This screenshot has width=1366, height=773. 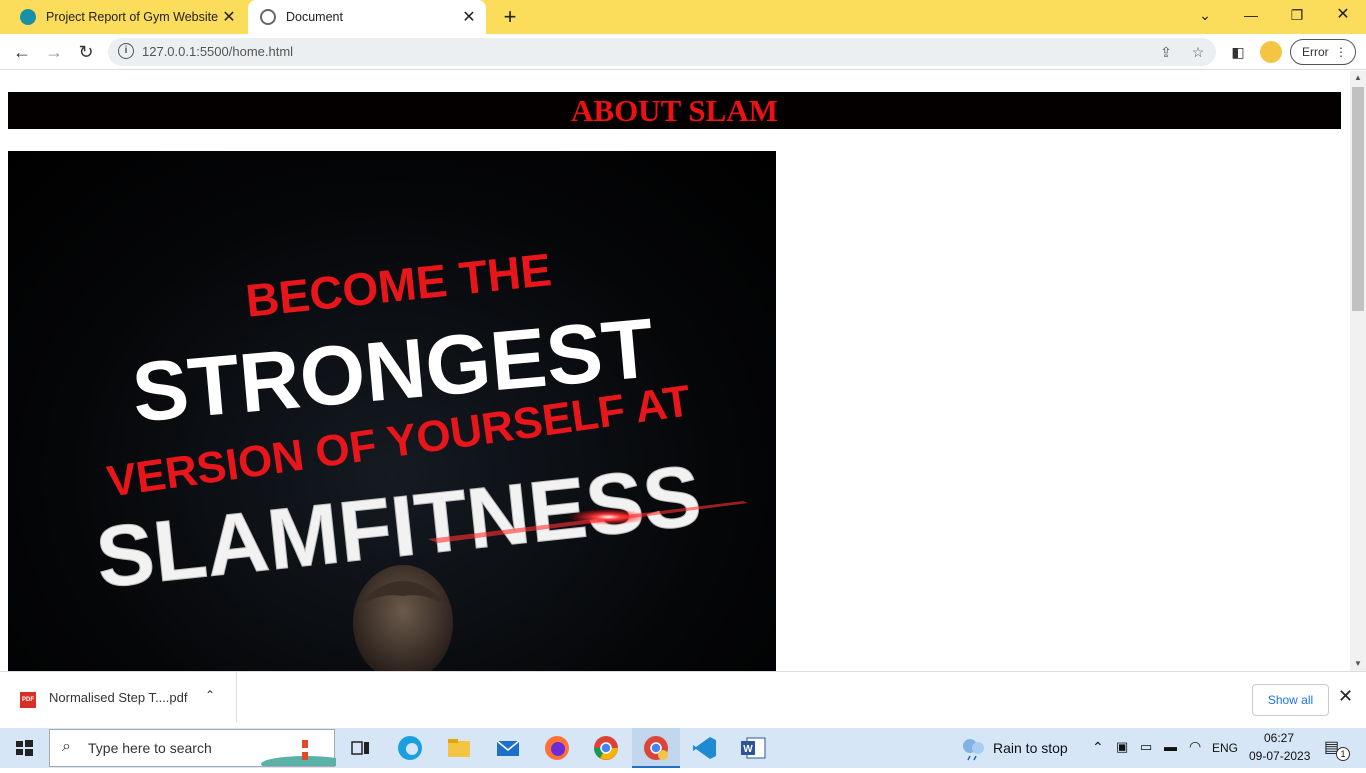 What do you see at coordinates (1146, 747) in the screenshot?
I see `display-icon: ▭` at bounding box center [1146, 747].